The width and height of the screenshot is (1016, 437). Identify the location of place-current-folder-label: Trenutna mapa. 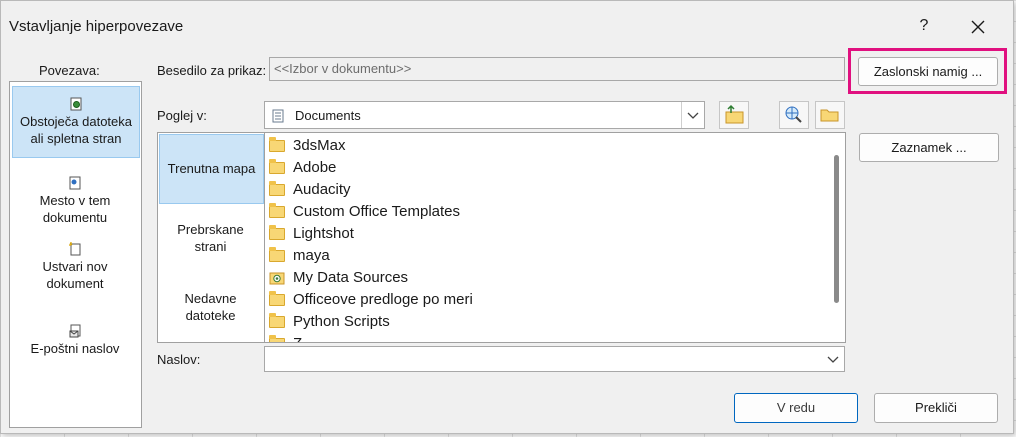
(211, 168).